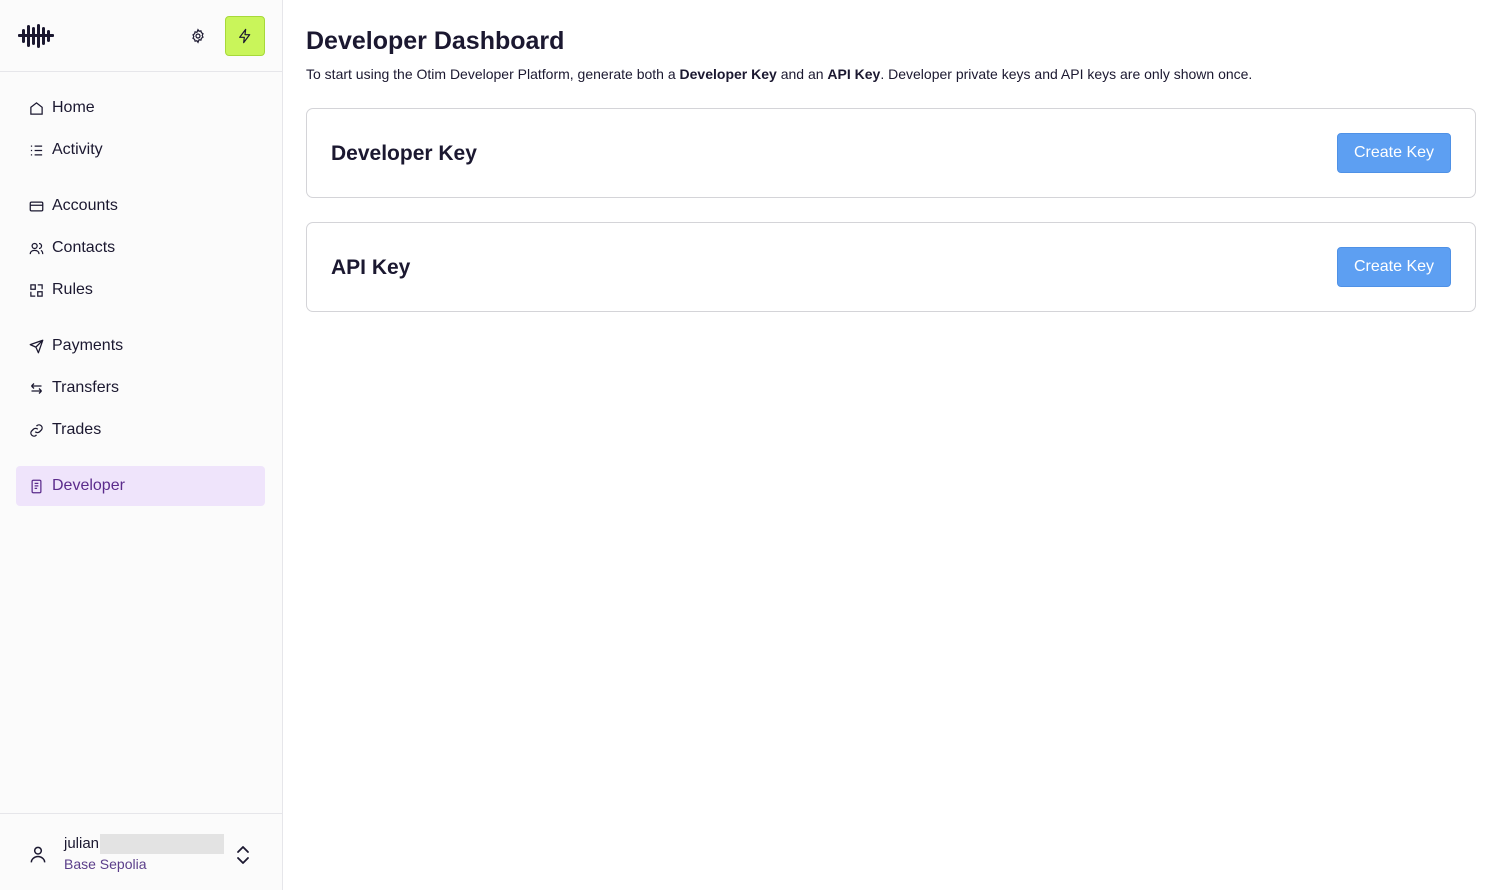  What do you see at coordinates (84, 247) in the screenshot?
I see `sidebar-item-label: Contacts` at bounding box center [84, 247].